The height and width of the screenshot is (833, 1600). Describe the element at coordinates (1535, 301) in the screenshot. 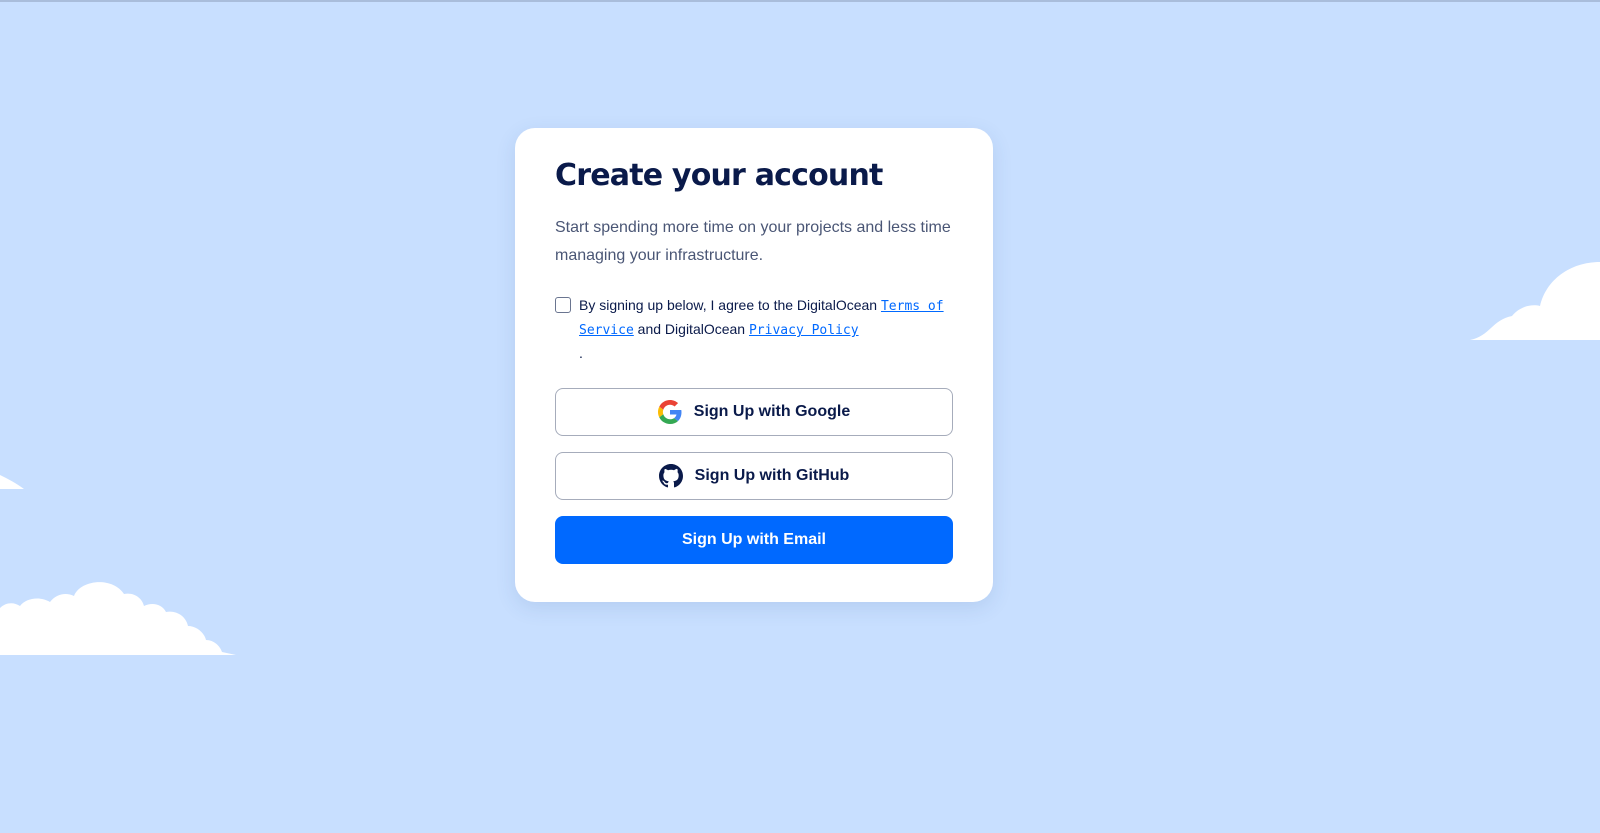

I see `cloud-right` at that location.